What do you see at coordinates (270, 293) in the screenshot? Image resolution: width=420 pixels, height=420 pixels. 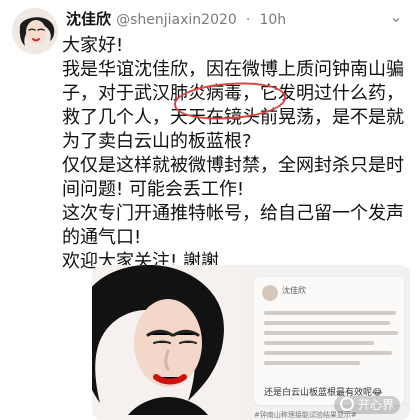 I see `embedded-avatar` at bounding box center [270, 293].